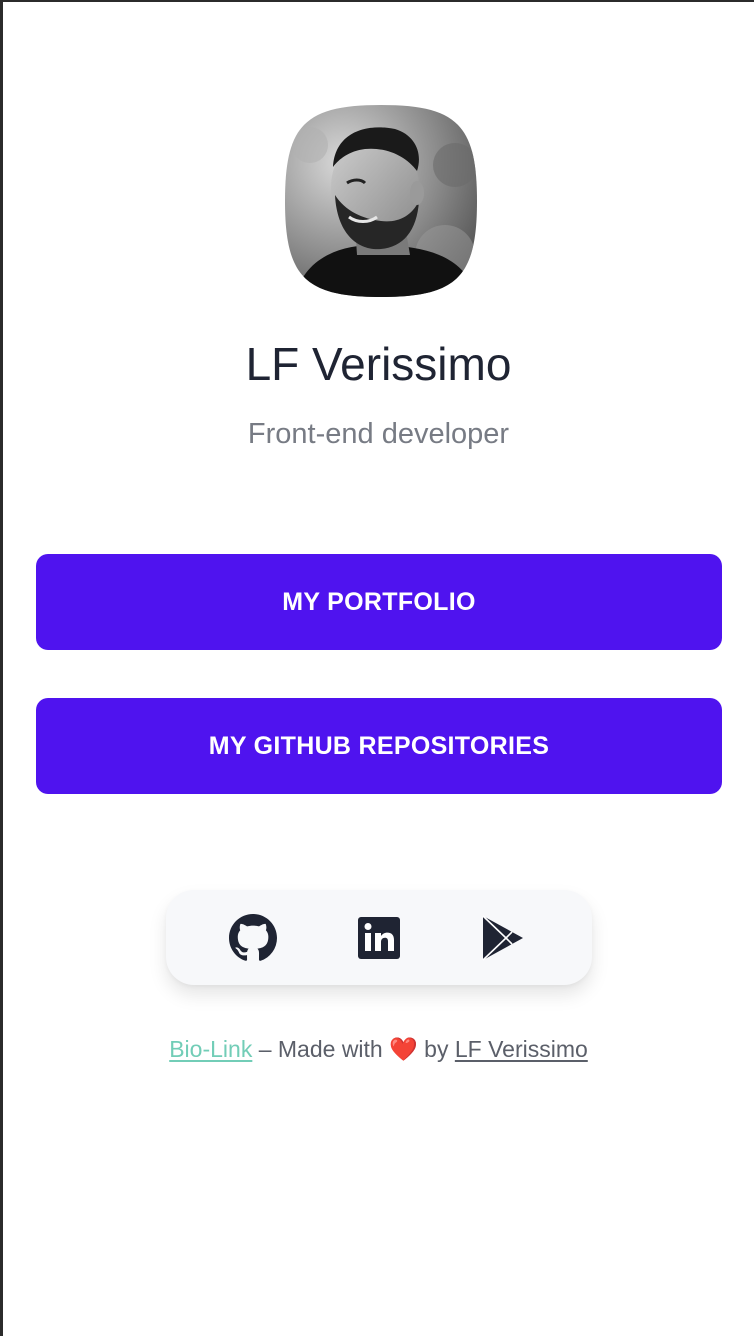 Image resolution: width=754 pixels, height=1336 pixels. Describe the element at coordinates (320, 1049) in the screenshot. I see `footer-made-with-text: – Made with` at that location.